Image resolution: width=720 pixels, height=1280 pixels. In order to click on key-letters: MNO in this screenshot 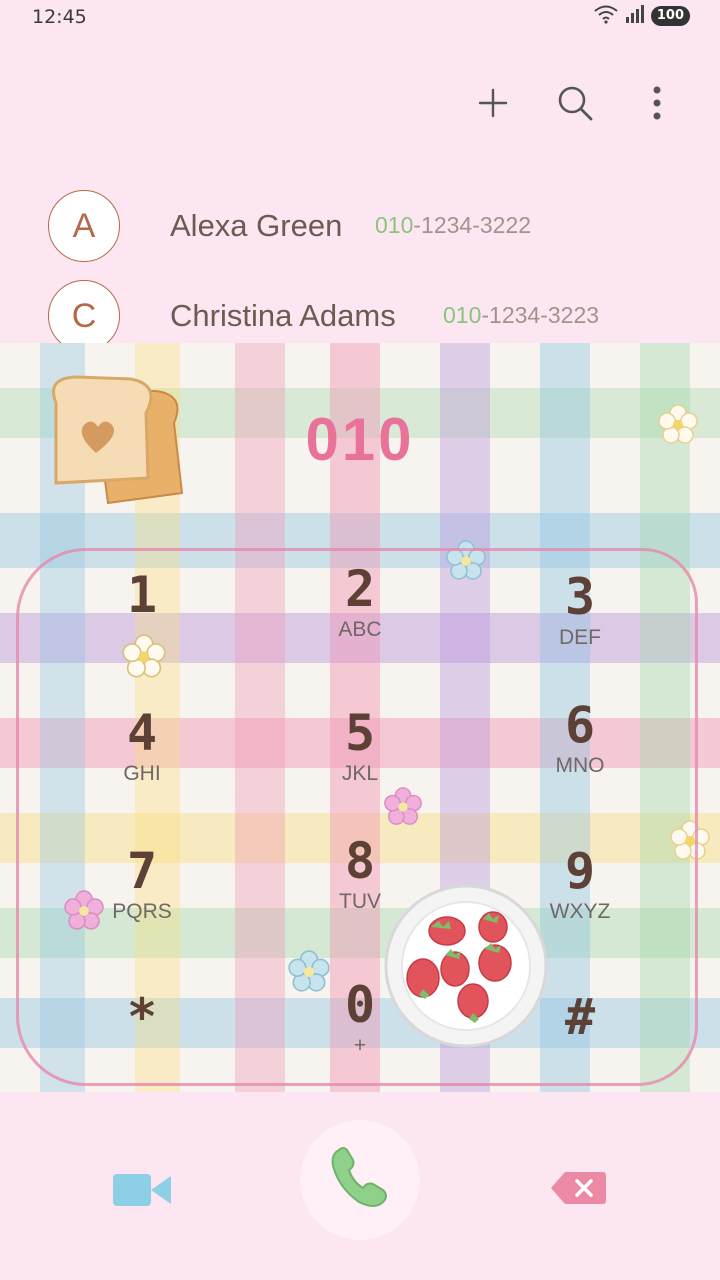, I will do `click(580, 765)`.